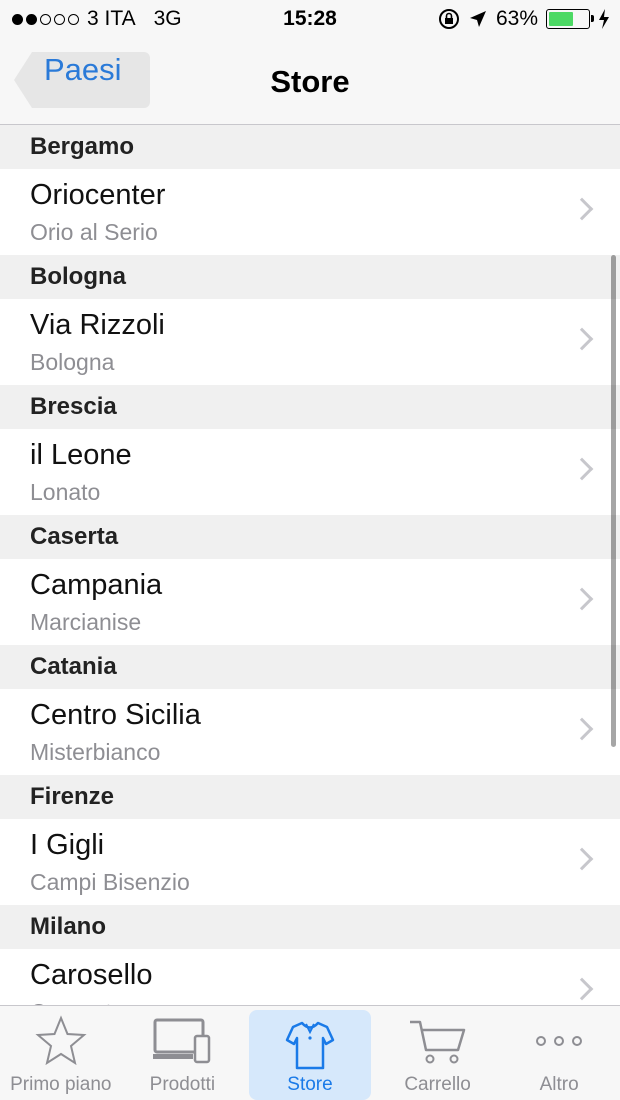 Image resolution: width=620 pixels, height=1100 pixels. I want to click on shirt-icon, so click(310, 1041).